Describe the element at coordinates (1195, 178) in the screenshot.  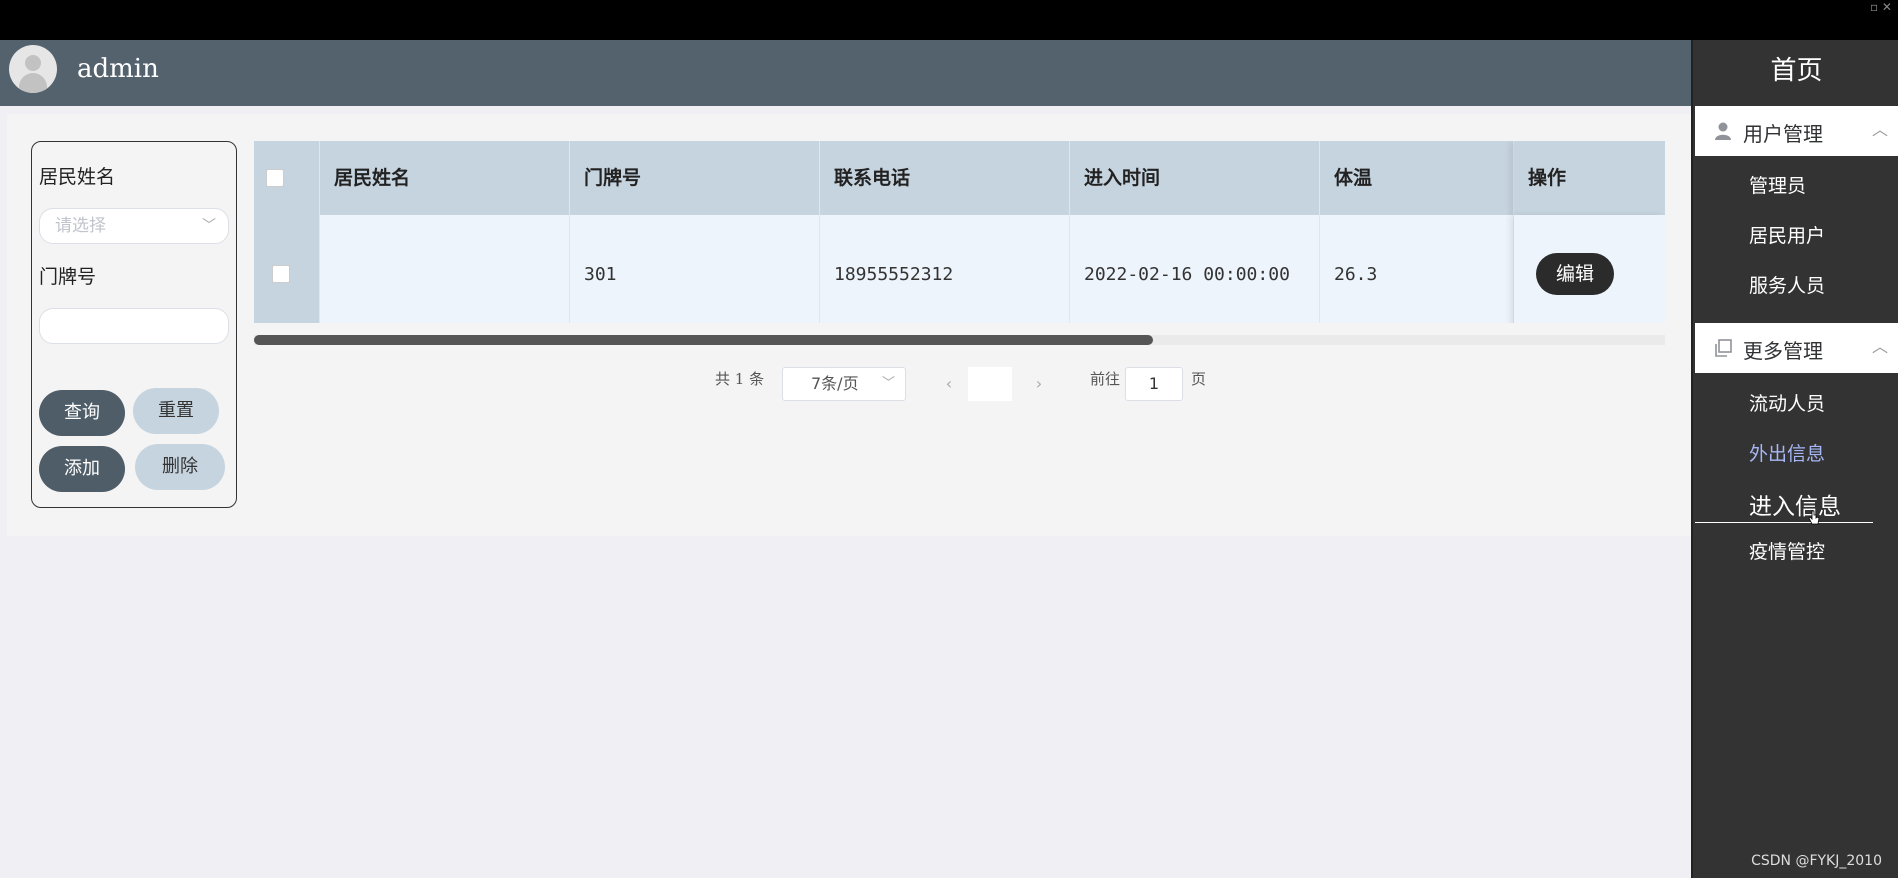
I see `column-entry-time: 进入时间` at that location.